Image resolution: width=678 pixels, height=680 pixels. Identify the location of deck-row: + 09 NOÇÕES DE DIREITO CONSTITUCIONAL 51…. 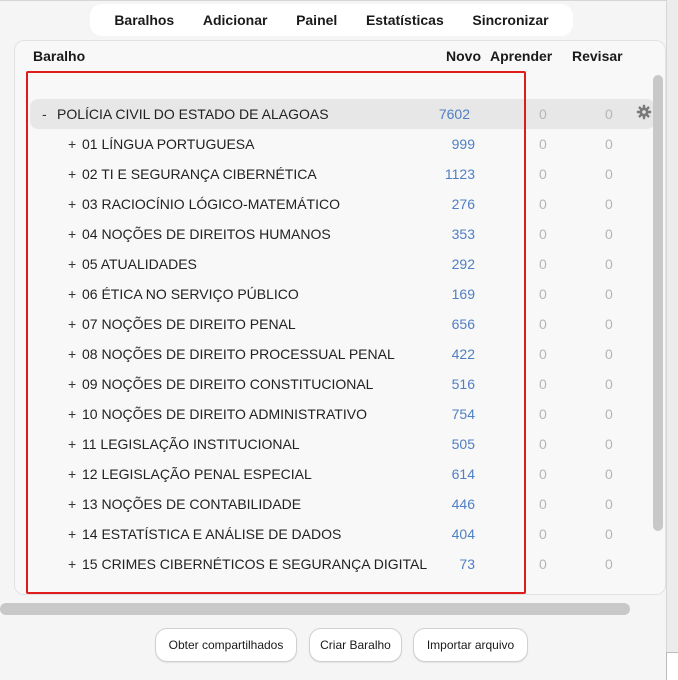
(345, 384).